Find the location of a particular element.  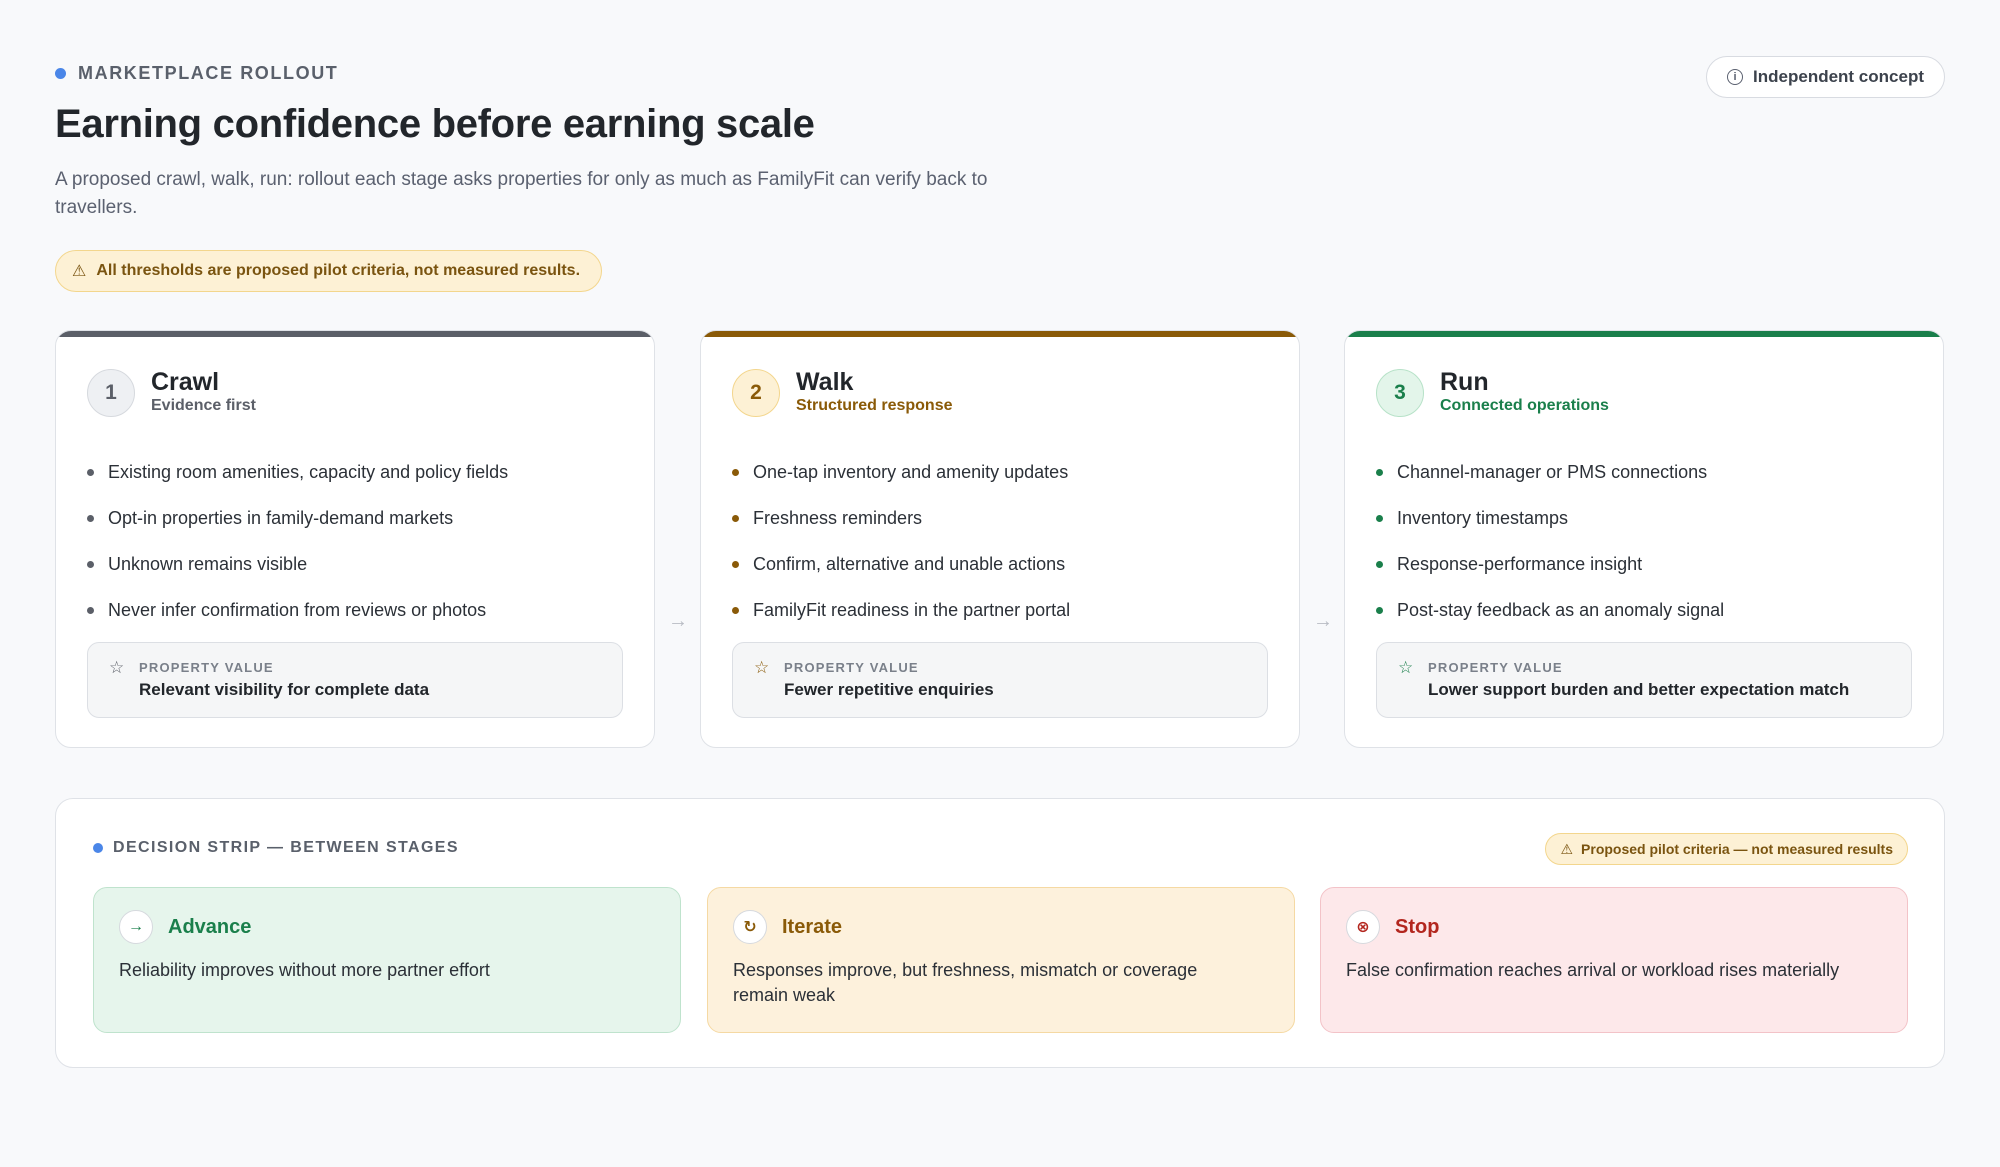

decision-strip-title: DECISION STRIP — BETWEEN STAGES is located at coordinates (286, 847).